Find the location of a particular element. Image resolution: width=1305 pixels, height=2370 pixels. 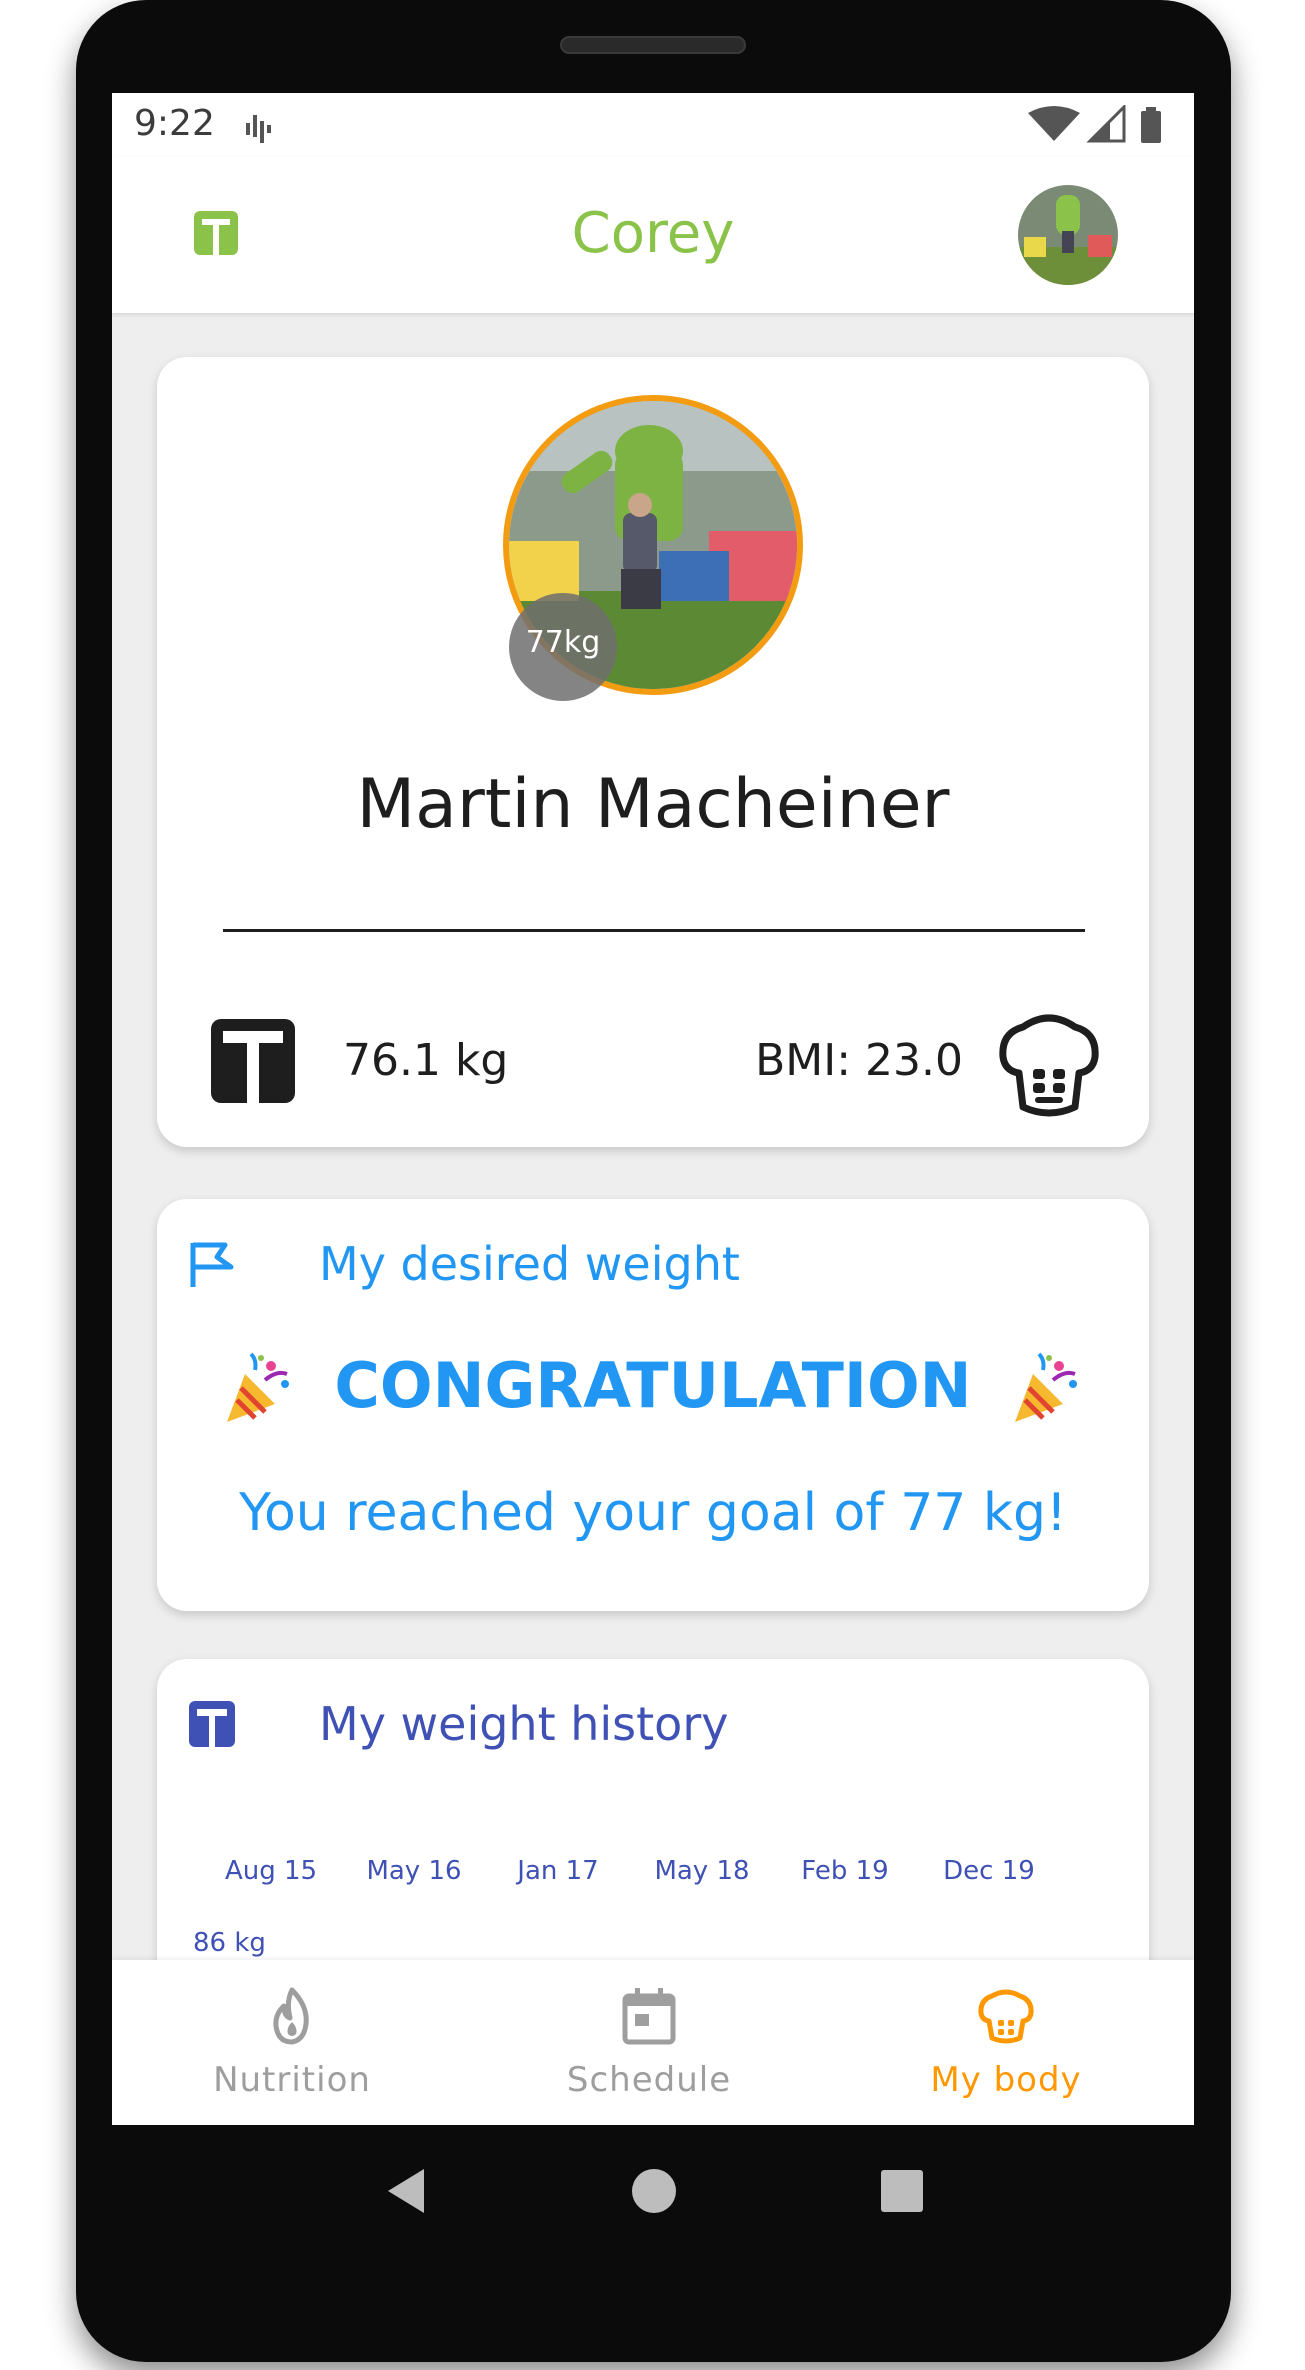

cellular-signal-icon is located at coordinates (1106, 124).